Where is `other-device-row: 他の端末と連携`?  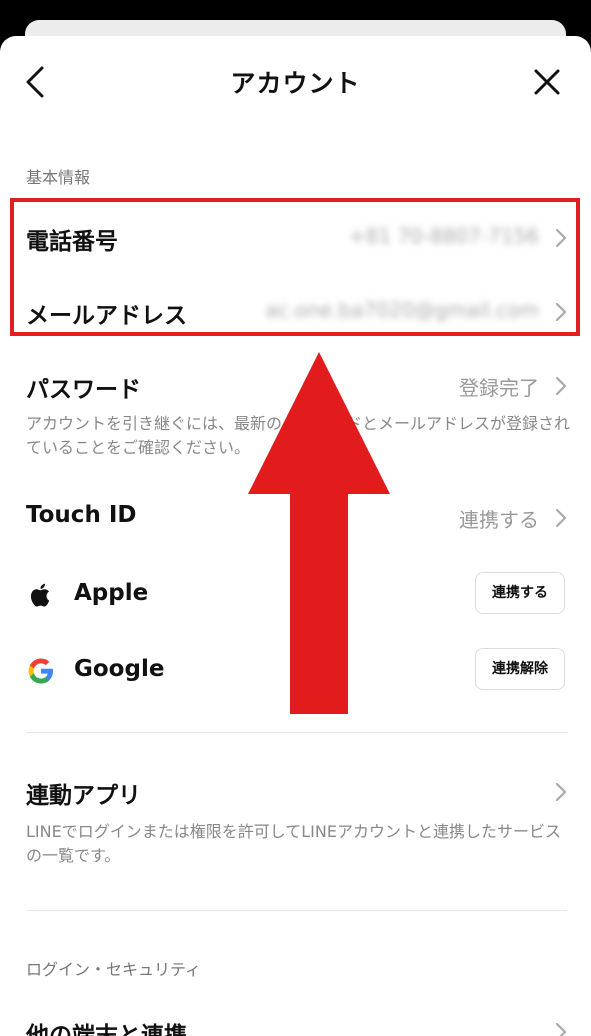 other-device-row: 他の端末と連携 is located at coordinates (295, 1019).